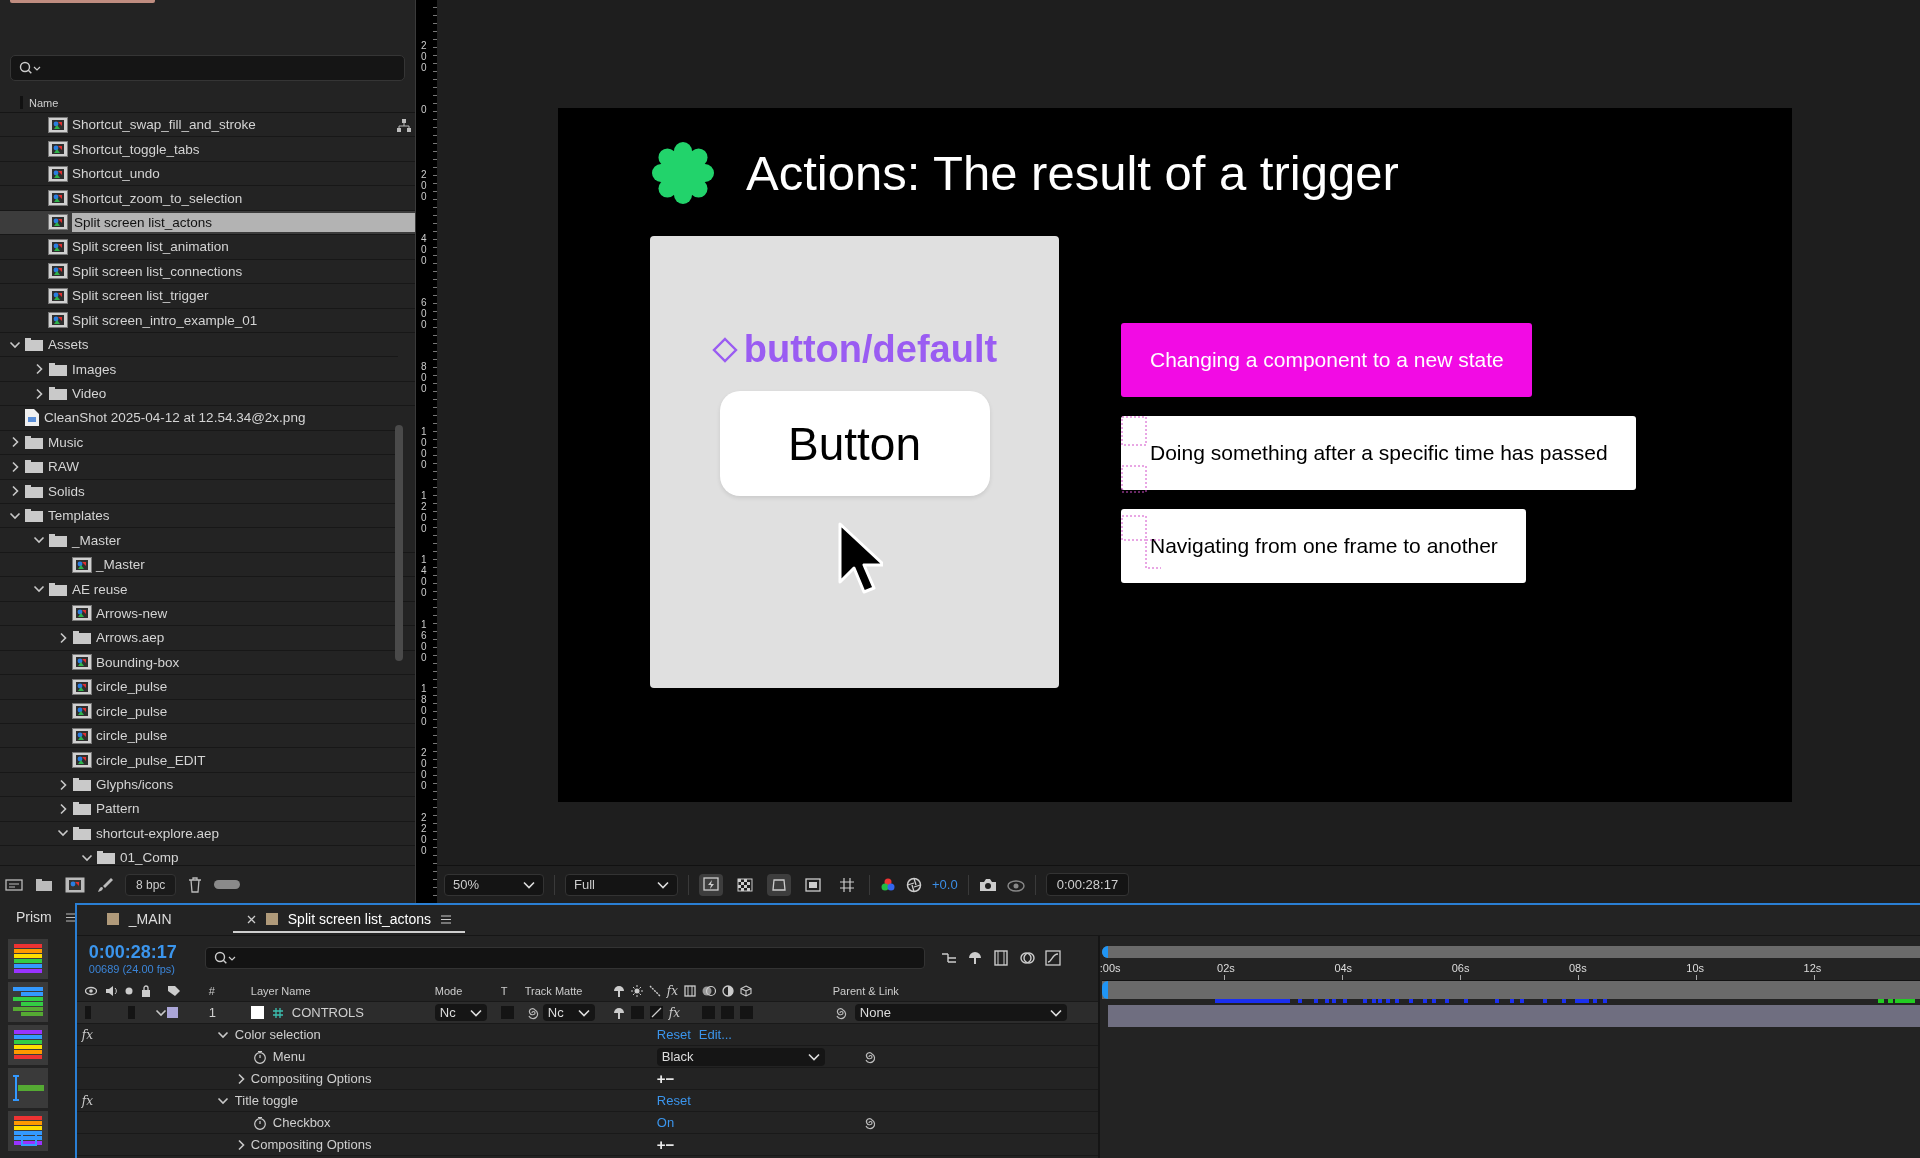 This screenshot has width=1920, height=1158. I want to click on track-matte-dropdown: Nc, so click(568, 1012).